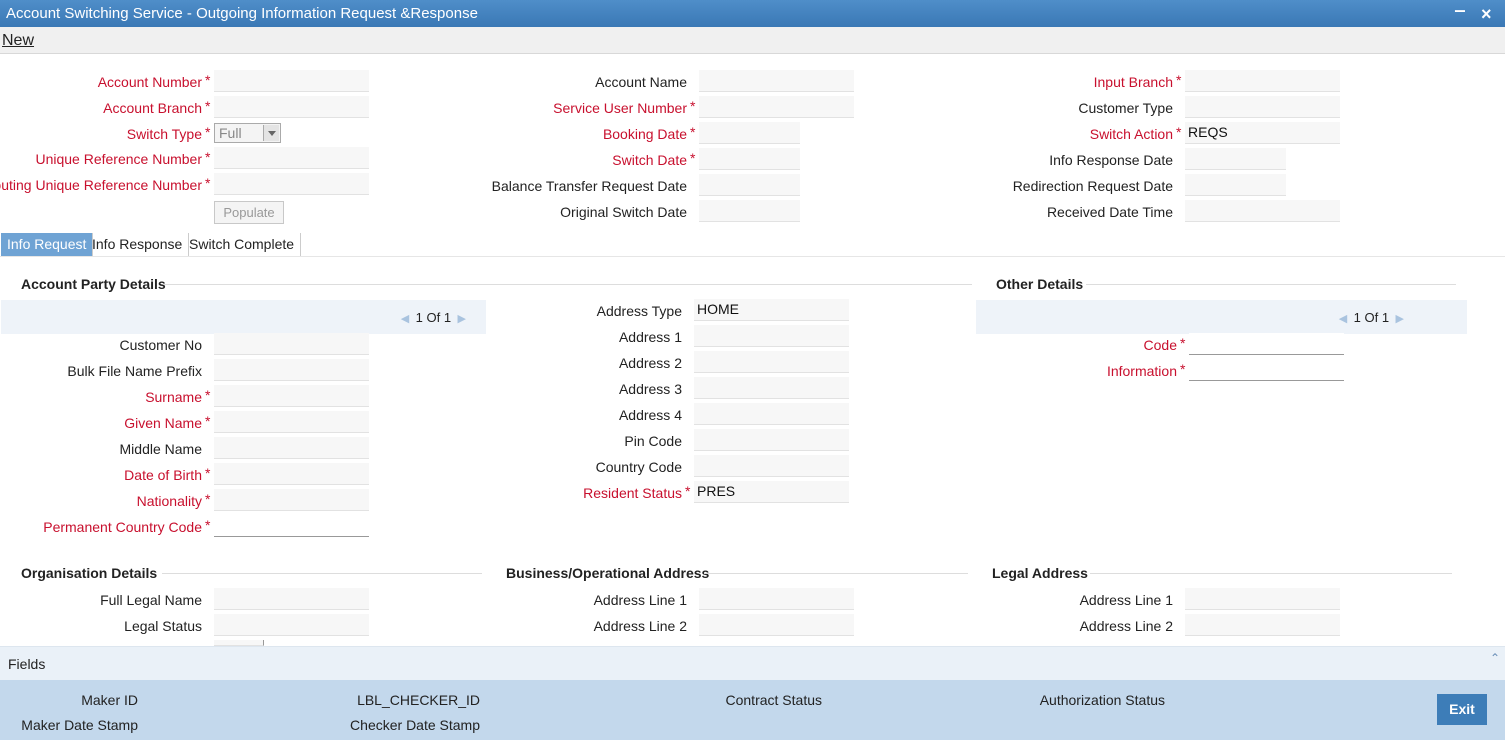  I want to click on nationality-field, so click(291, 500).